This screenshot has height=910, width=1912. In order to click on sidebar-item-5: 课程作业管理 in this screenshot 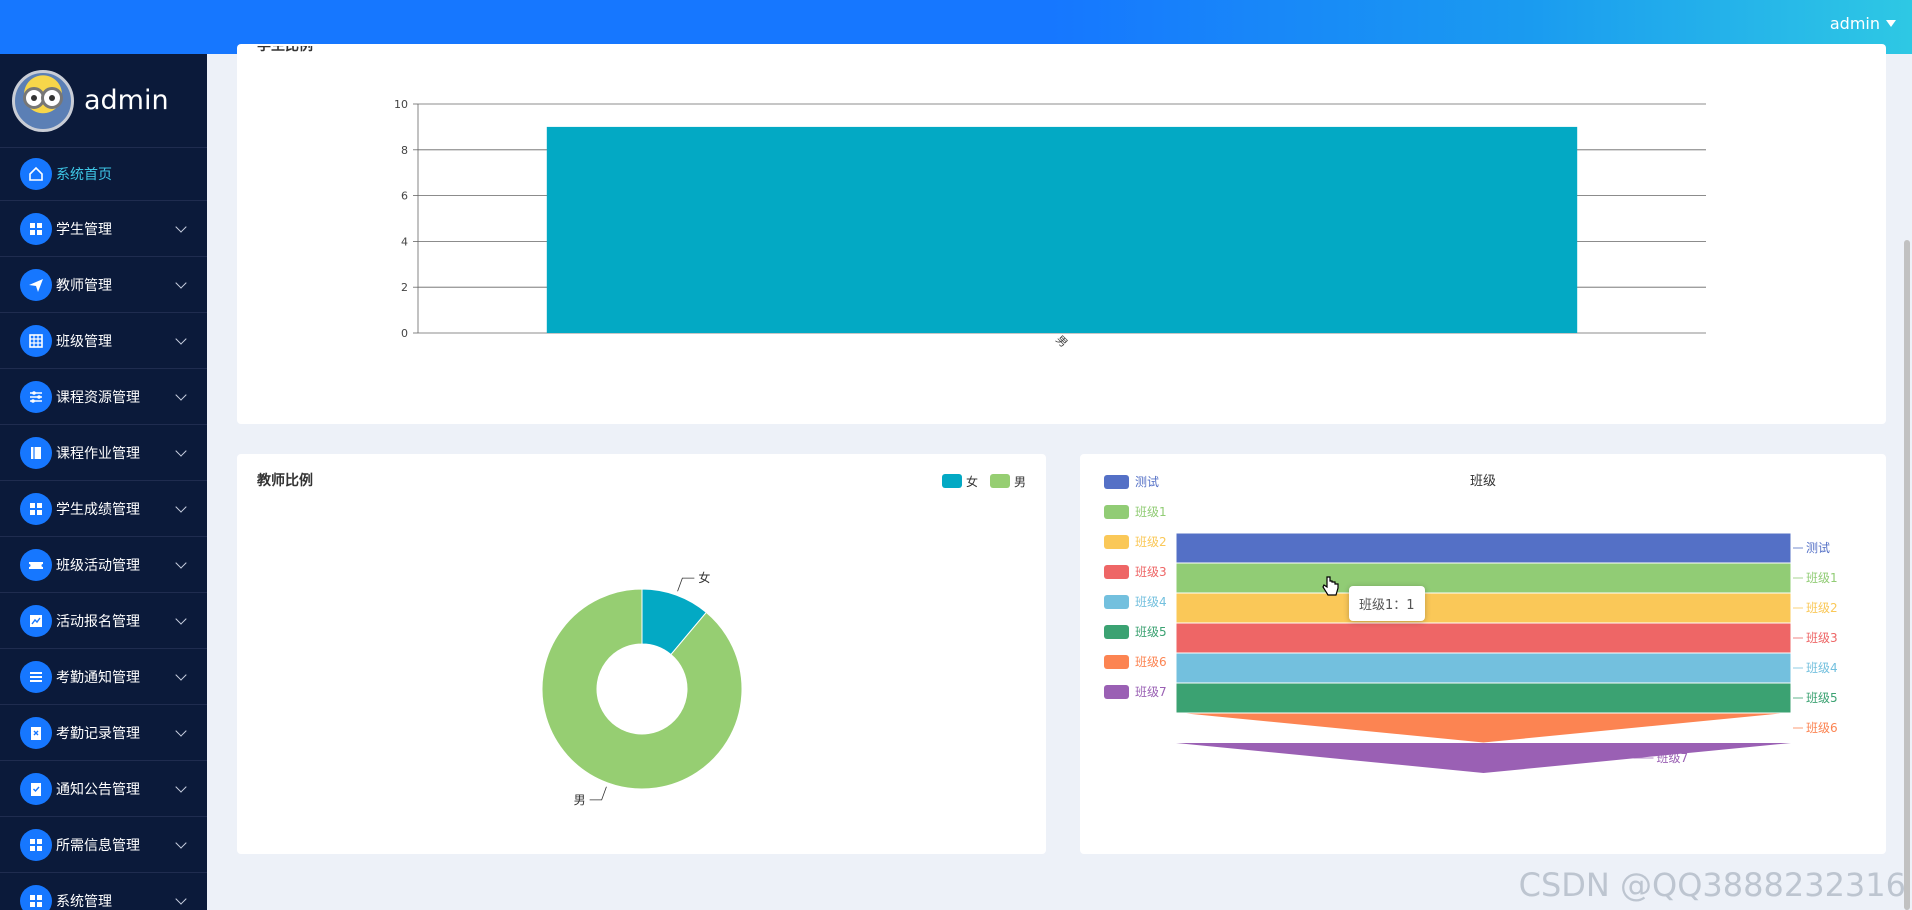, I will do `click(103, 453)`.